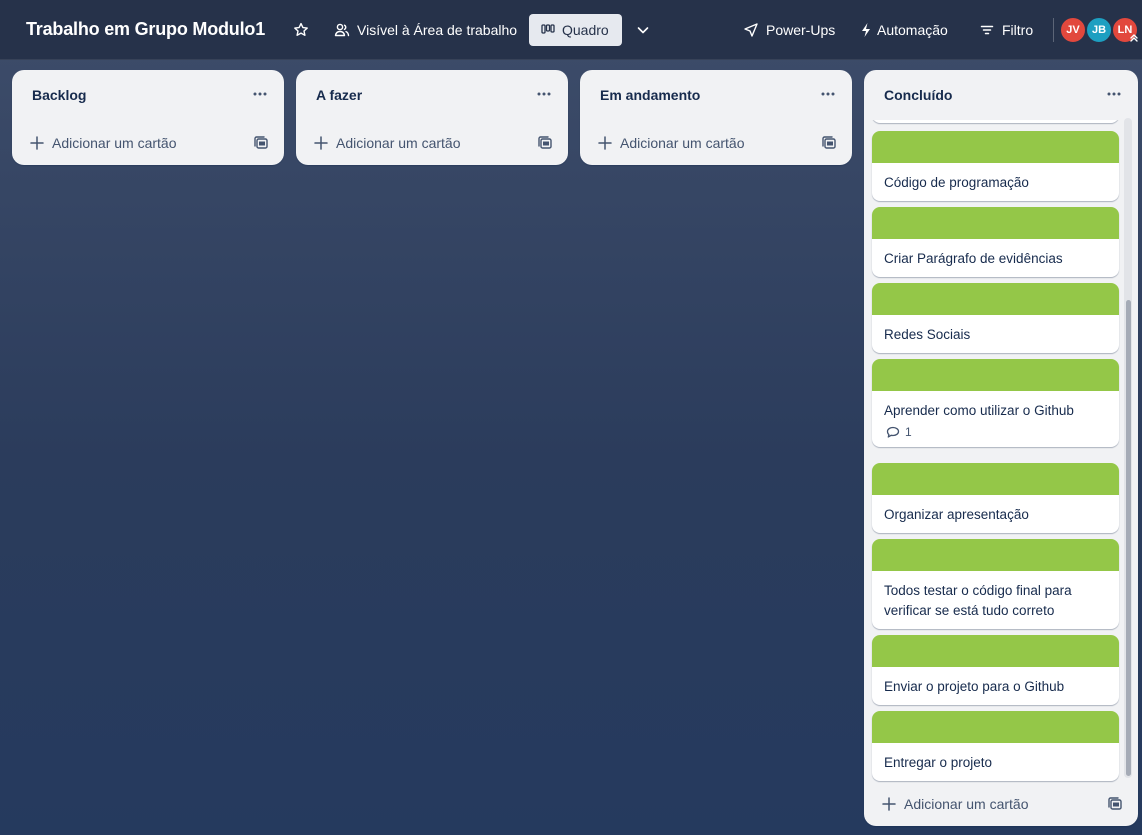  Describe the element at coordinates (995, 436) in the screenshot. I see `card-badges: 1` at that location.